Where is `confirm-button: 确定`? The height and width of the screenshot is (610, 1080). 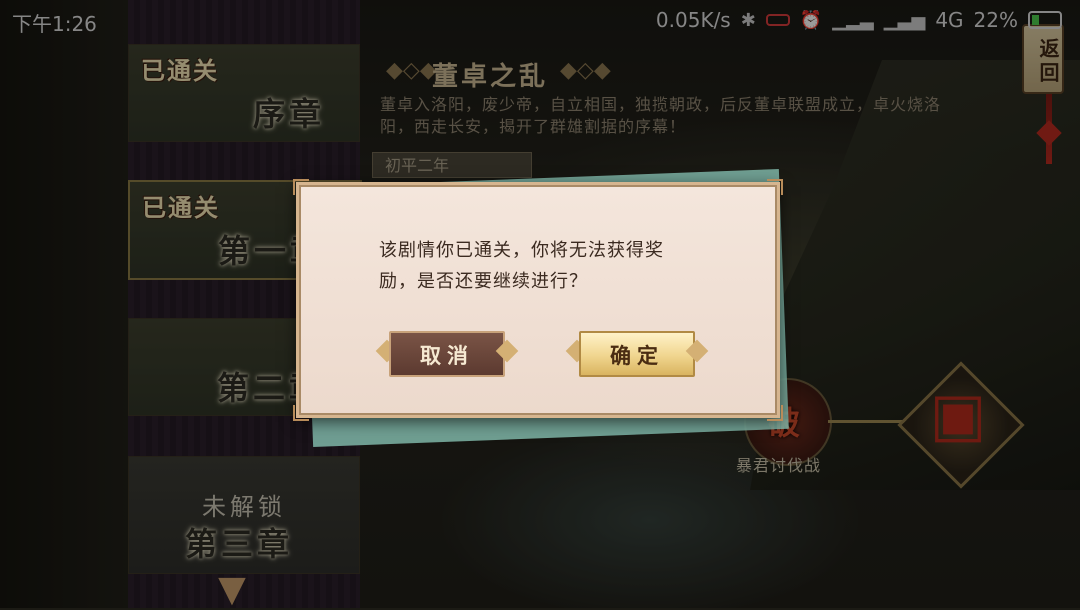
confirm-button: 确定 is located at coordinates (637, 354).